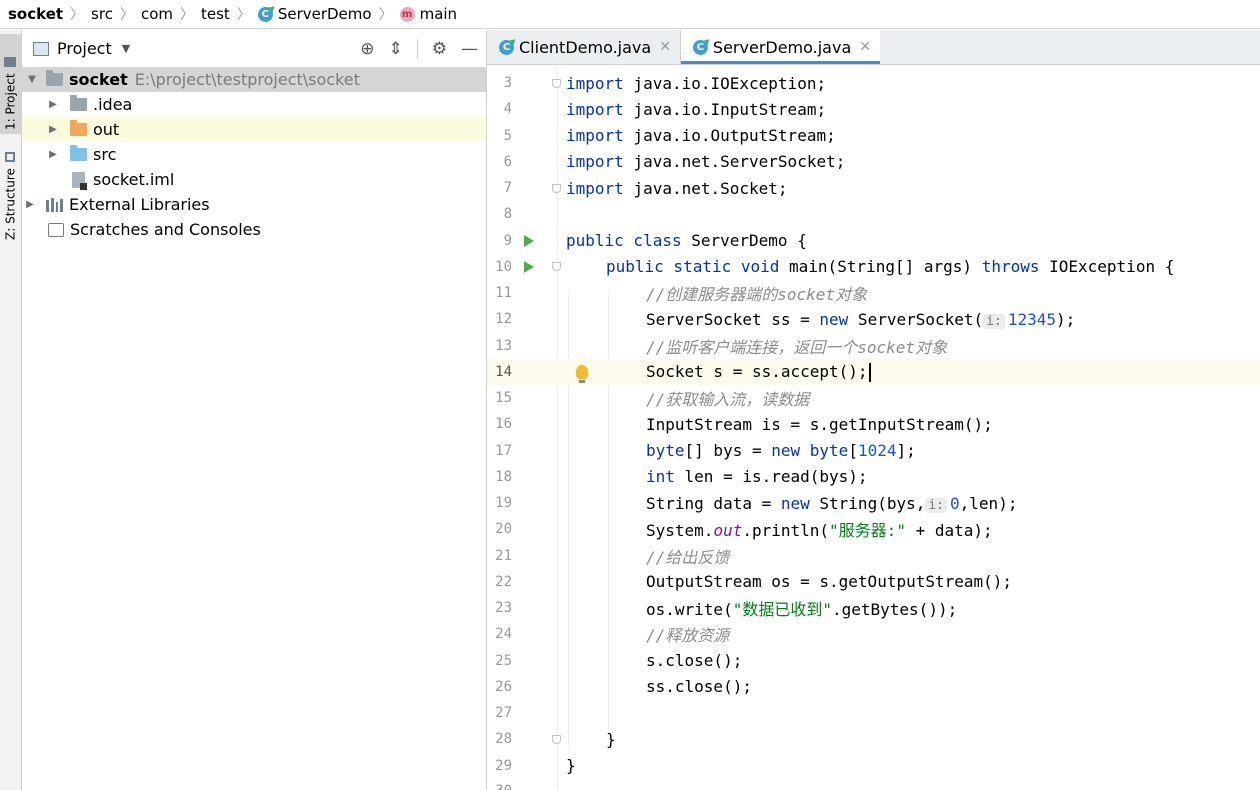 This screenshot has width=1260, height=790. I want to click on code-line: 8, so click(873, 214).